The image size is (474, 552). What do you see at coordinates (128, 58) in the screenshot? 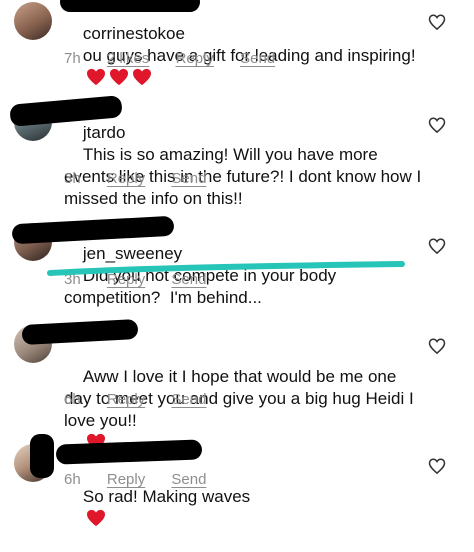
I see `likes-count-link: 2 likes` at bounding box center [128, 58].